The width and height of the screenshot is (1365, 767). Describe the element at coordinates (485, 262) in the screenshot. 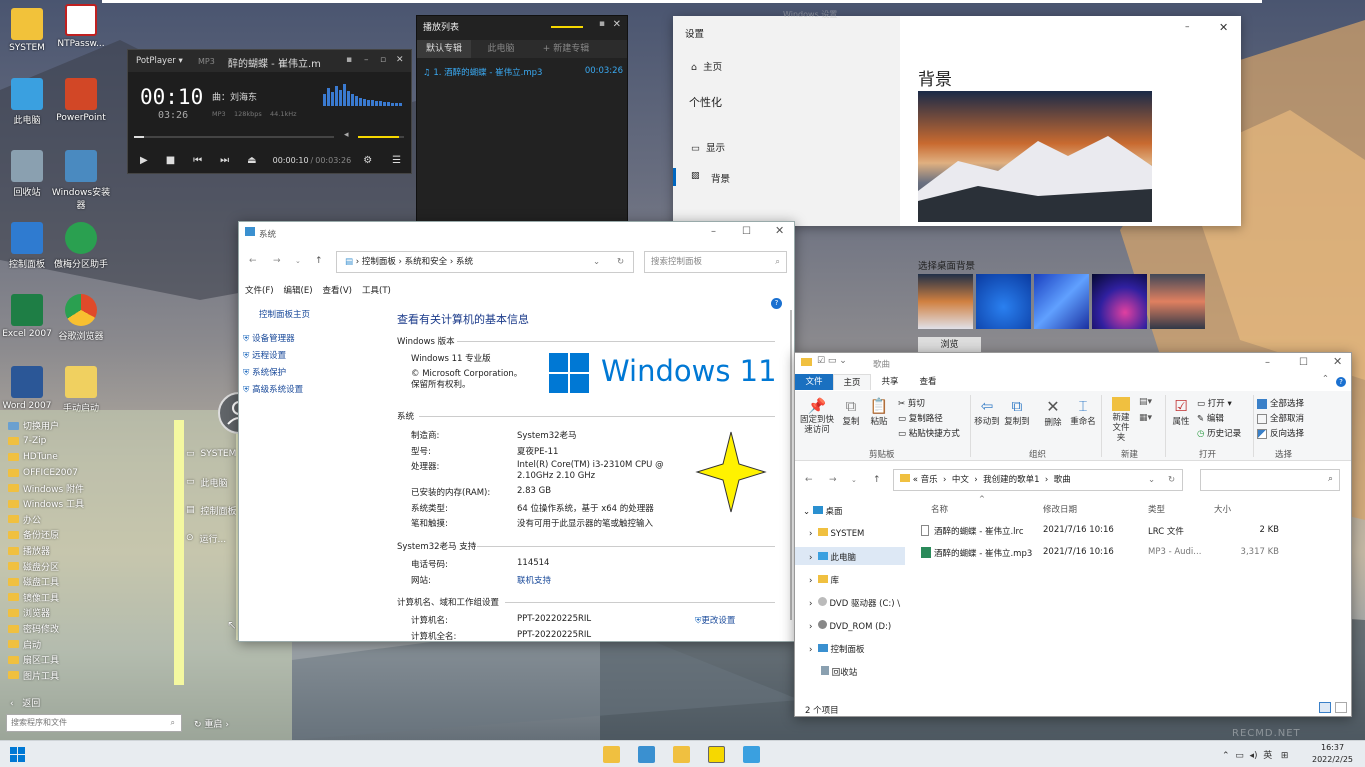

I see `address-bar: ▤ › 控制面板 › 系统和安全 › 系统 ⌄ ↻` at that location.